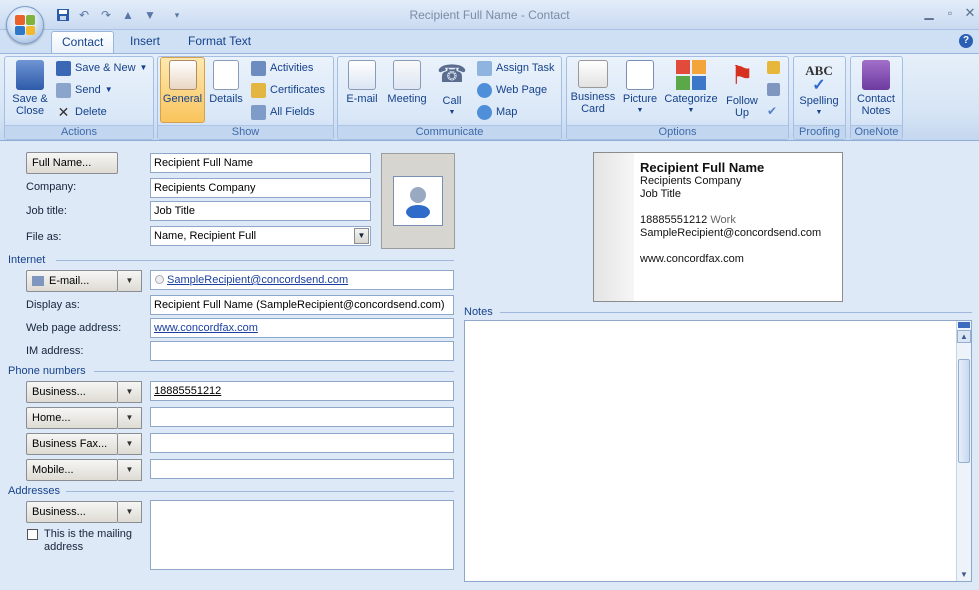  What do you see at coordinates (38, 281) in the screenshot?
I see `email-address-book-icon` at bounding box center [38, 281].